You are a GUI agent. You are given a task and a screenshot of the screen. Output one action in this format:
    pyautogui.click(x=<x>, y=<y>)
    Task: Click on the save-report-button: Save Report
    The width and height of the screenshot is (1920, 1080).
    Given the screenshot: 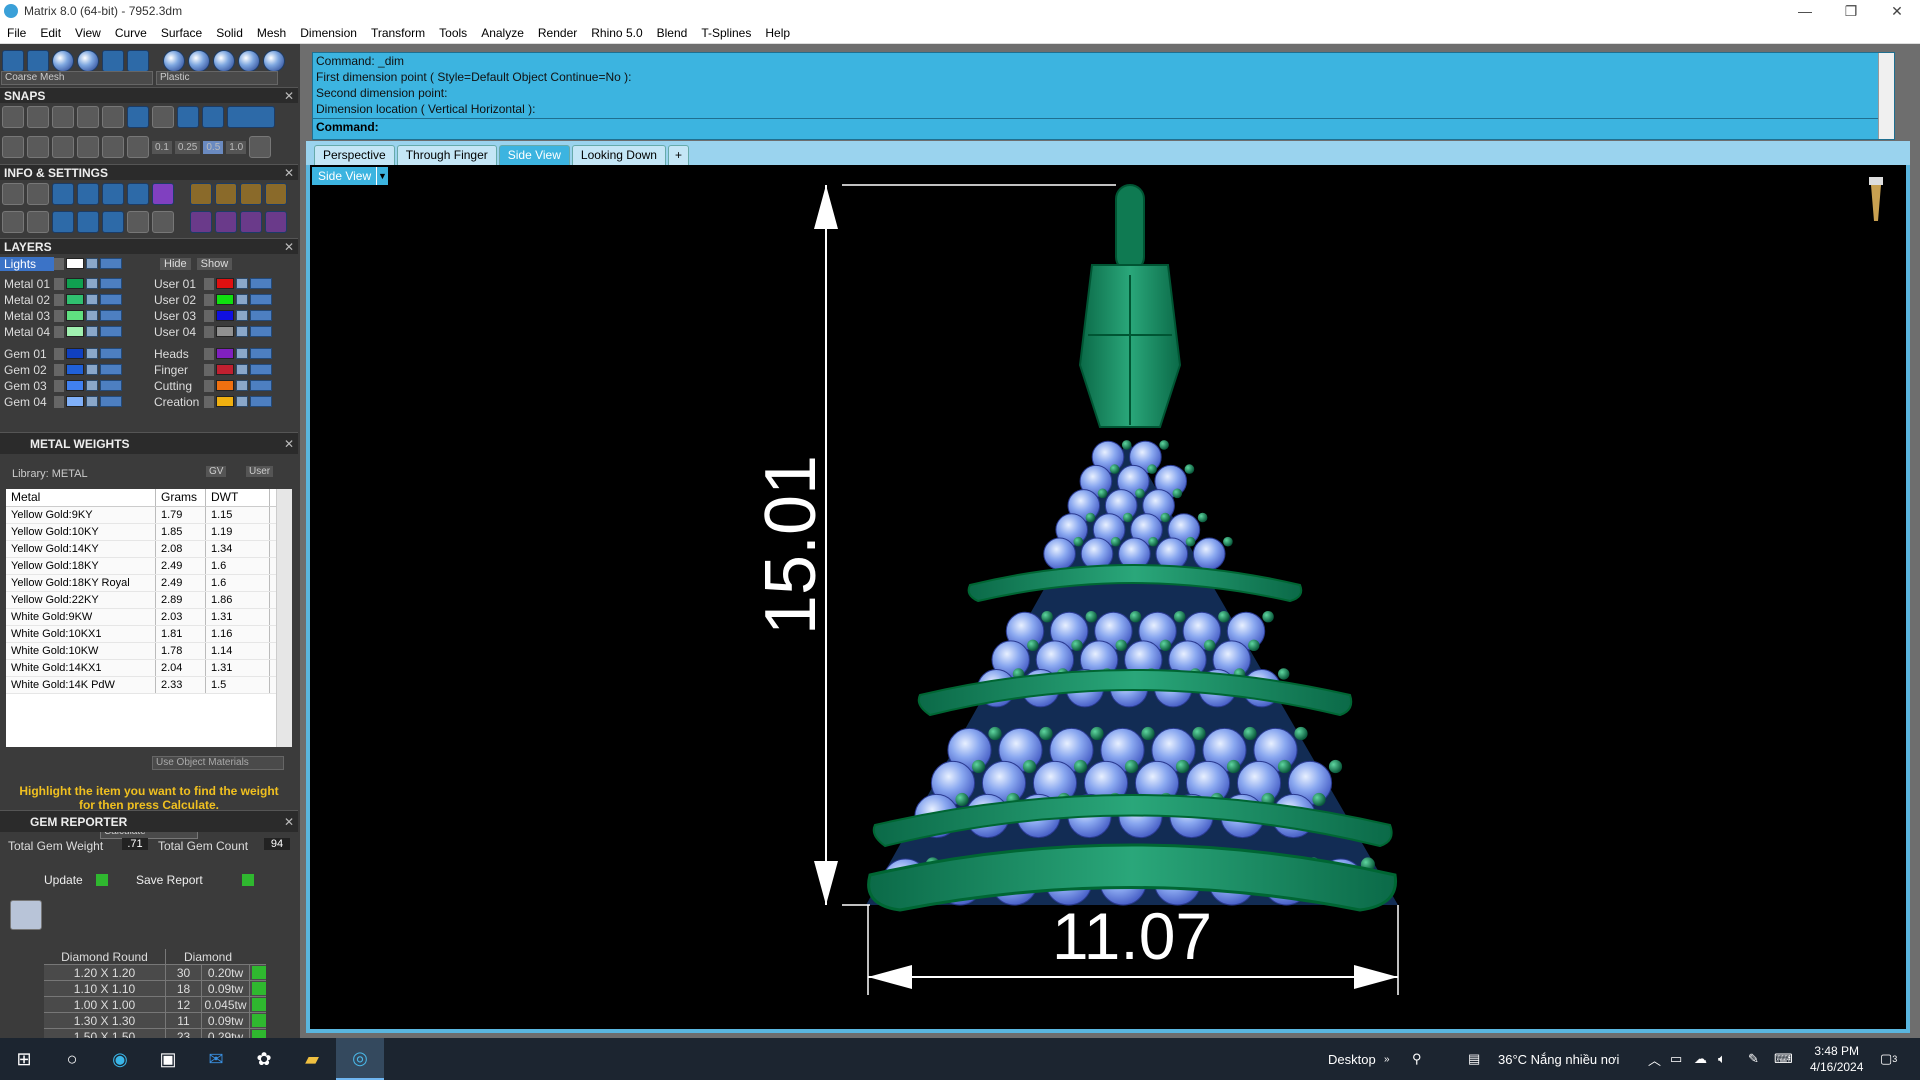 What is the action you would take?
    pyautogui.click(x=169, y=880)
    